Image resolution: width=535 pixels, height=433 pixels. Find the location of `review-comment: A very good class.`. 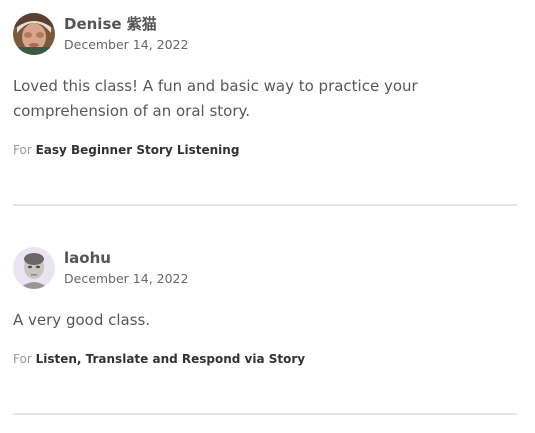

review-comment: A very good class. is located at coordinates (82, 320).